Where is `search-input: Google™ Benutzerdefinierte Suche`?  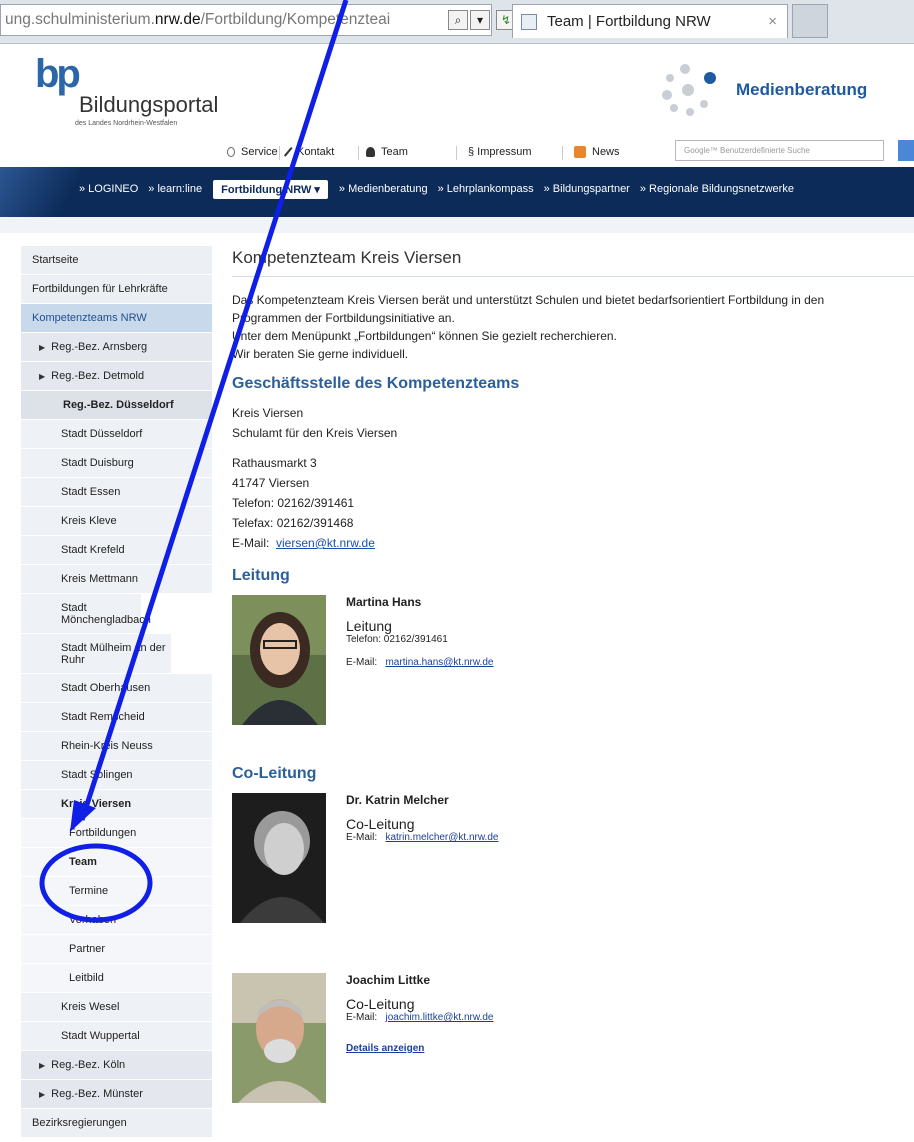
search-input: Google™ Benutzerdefinierte Suche is located at coordinates (779, 150).